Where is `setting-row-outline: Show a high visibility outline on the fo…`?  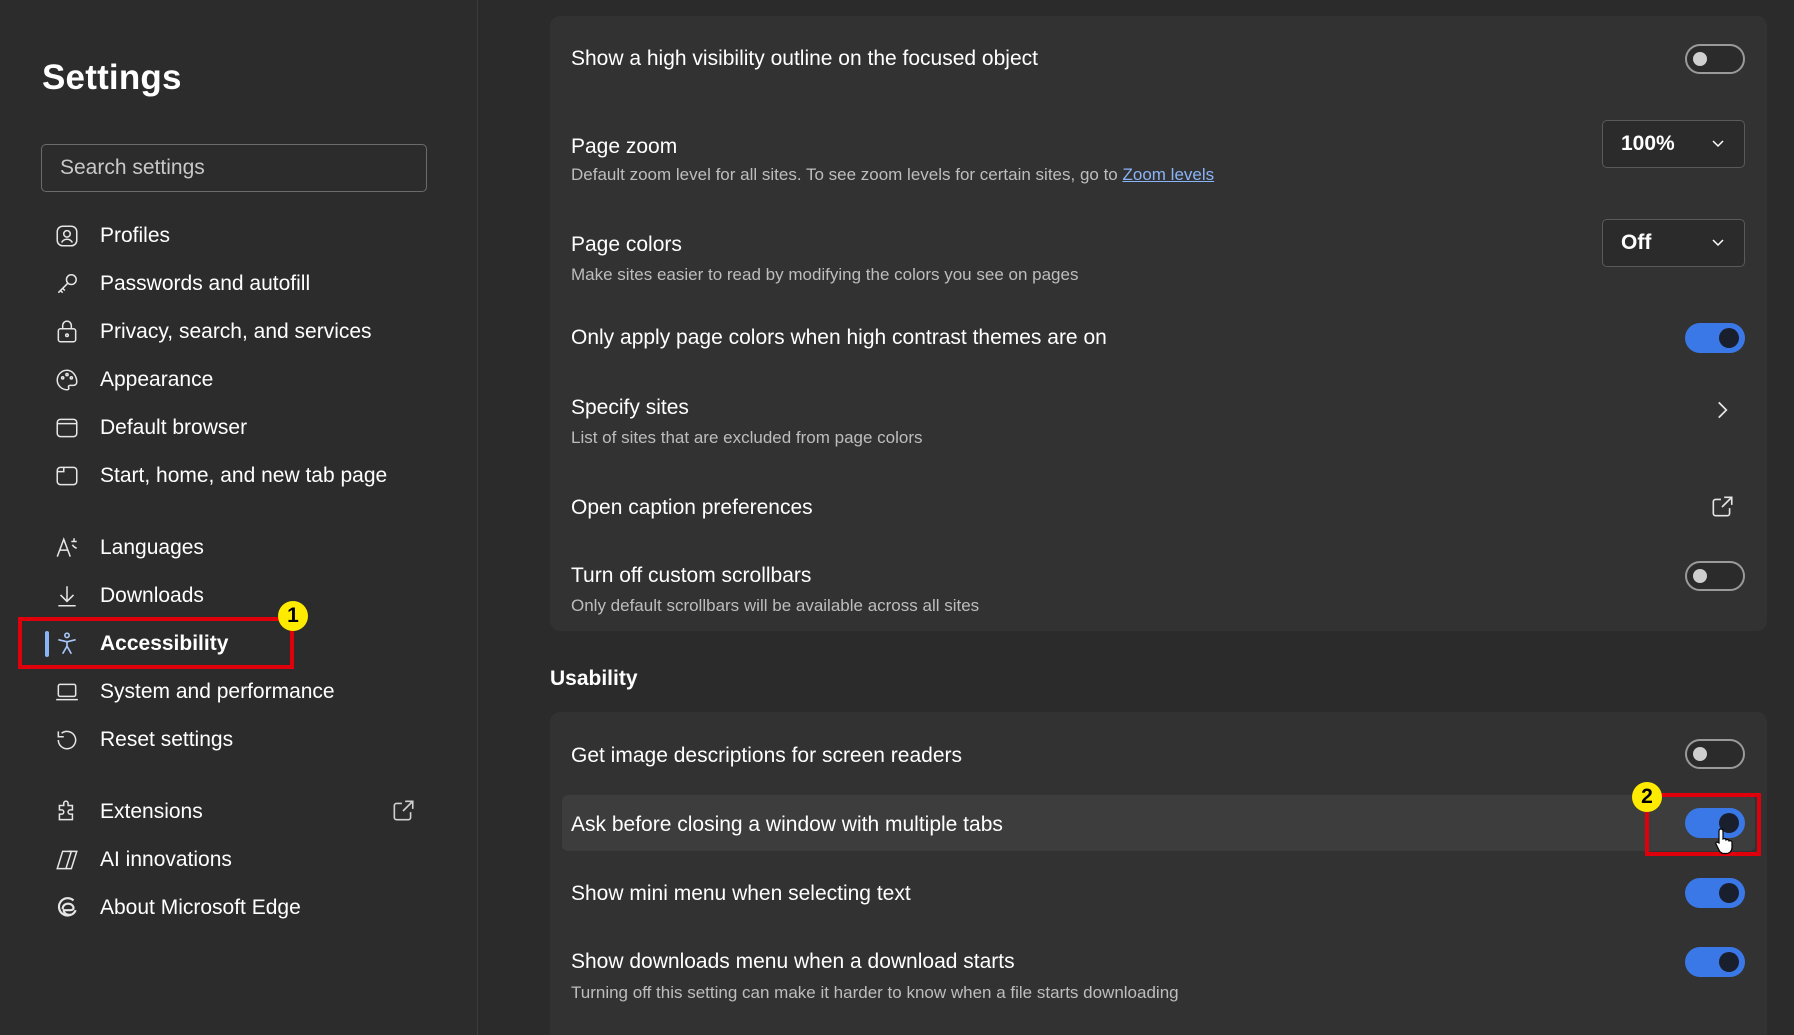 setting-row-outline: Show a high visibility outline on the fo… is located at coordinates (1158, 60).